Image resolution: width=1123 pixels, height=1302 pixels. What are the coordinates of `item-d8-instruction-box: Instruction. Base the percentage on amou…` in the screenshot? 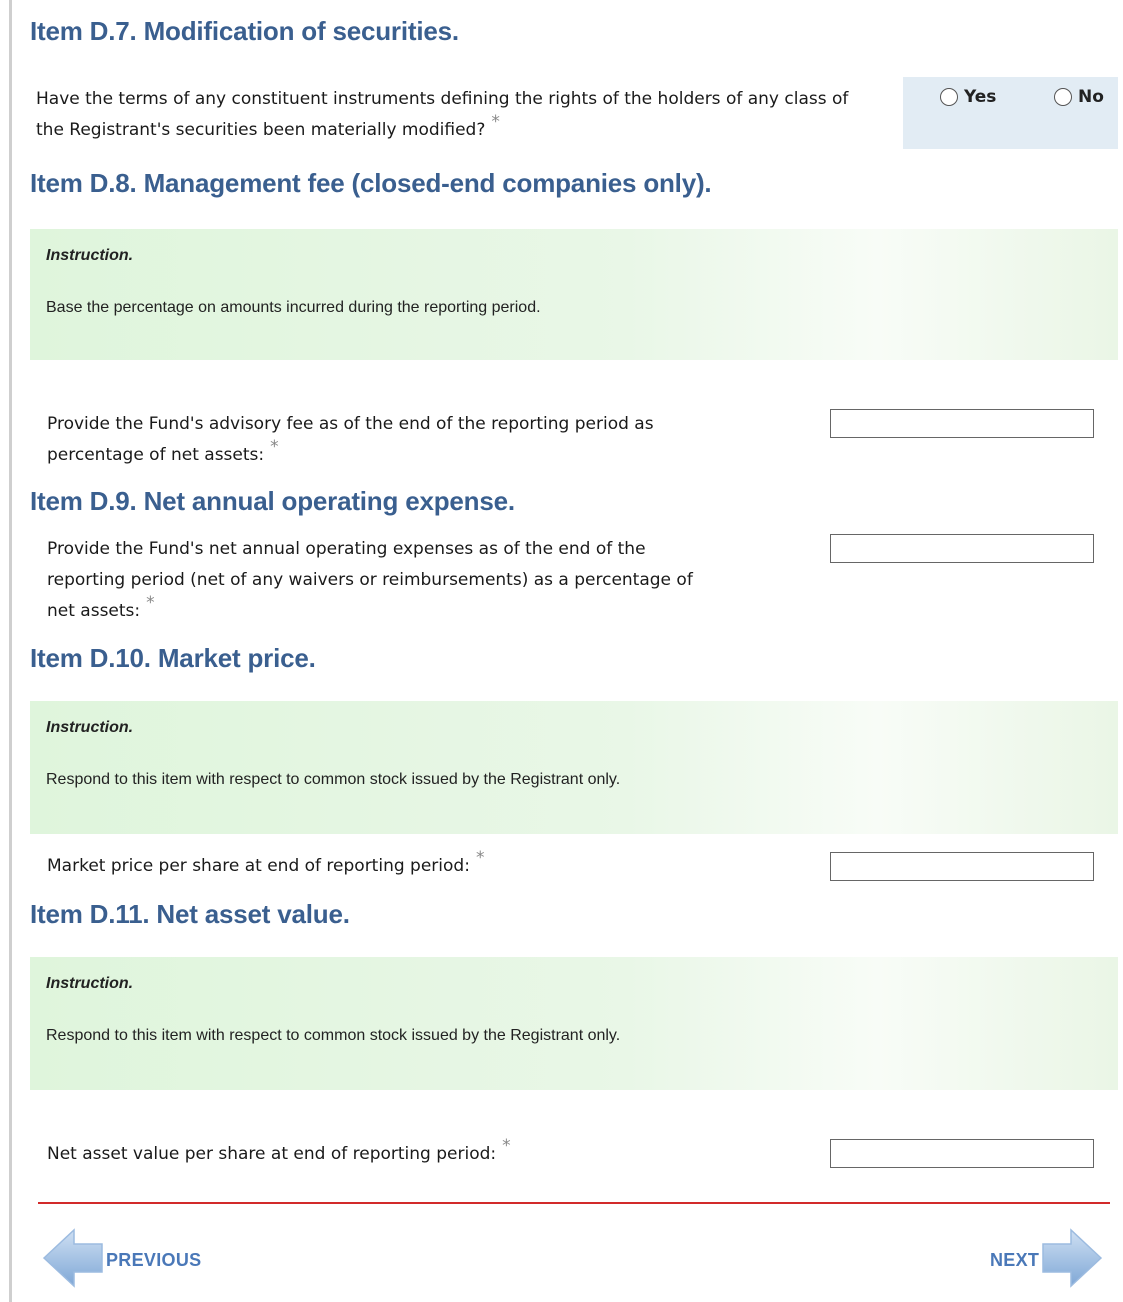 It's located at (574, 294).